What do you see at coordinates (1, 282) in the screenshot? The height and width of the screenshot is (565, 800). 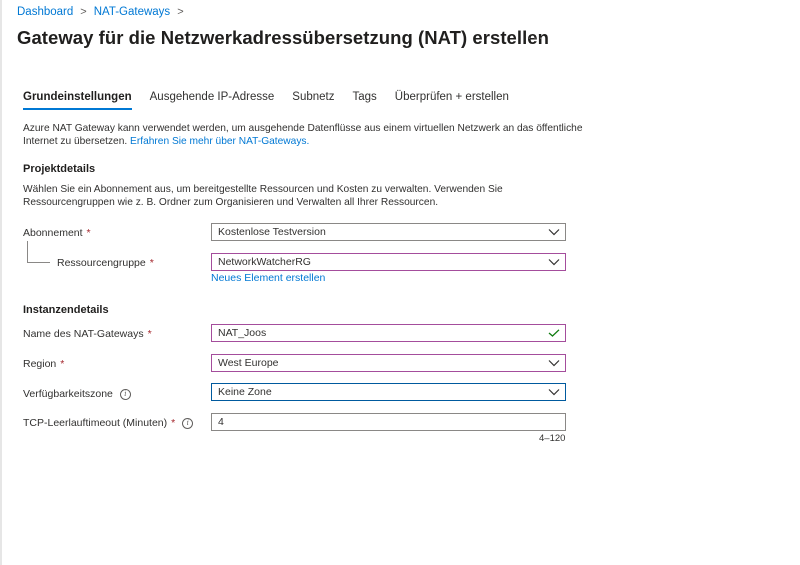 I see `left-edge-divider` at bounding box center [1, 282].